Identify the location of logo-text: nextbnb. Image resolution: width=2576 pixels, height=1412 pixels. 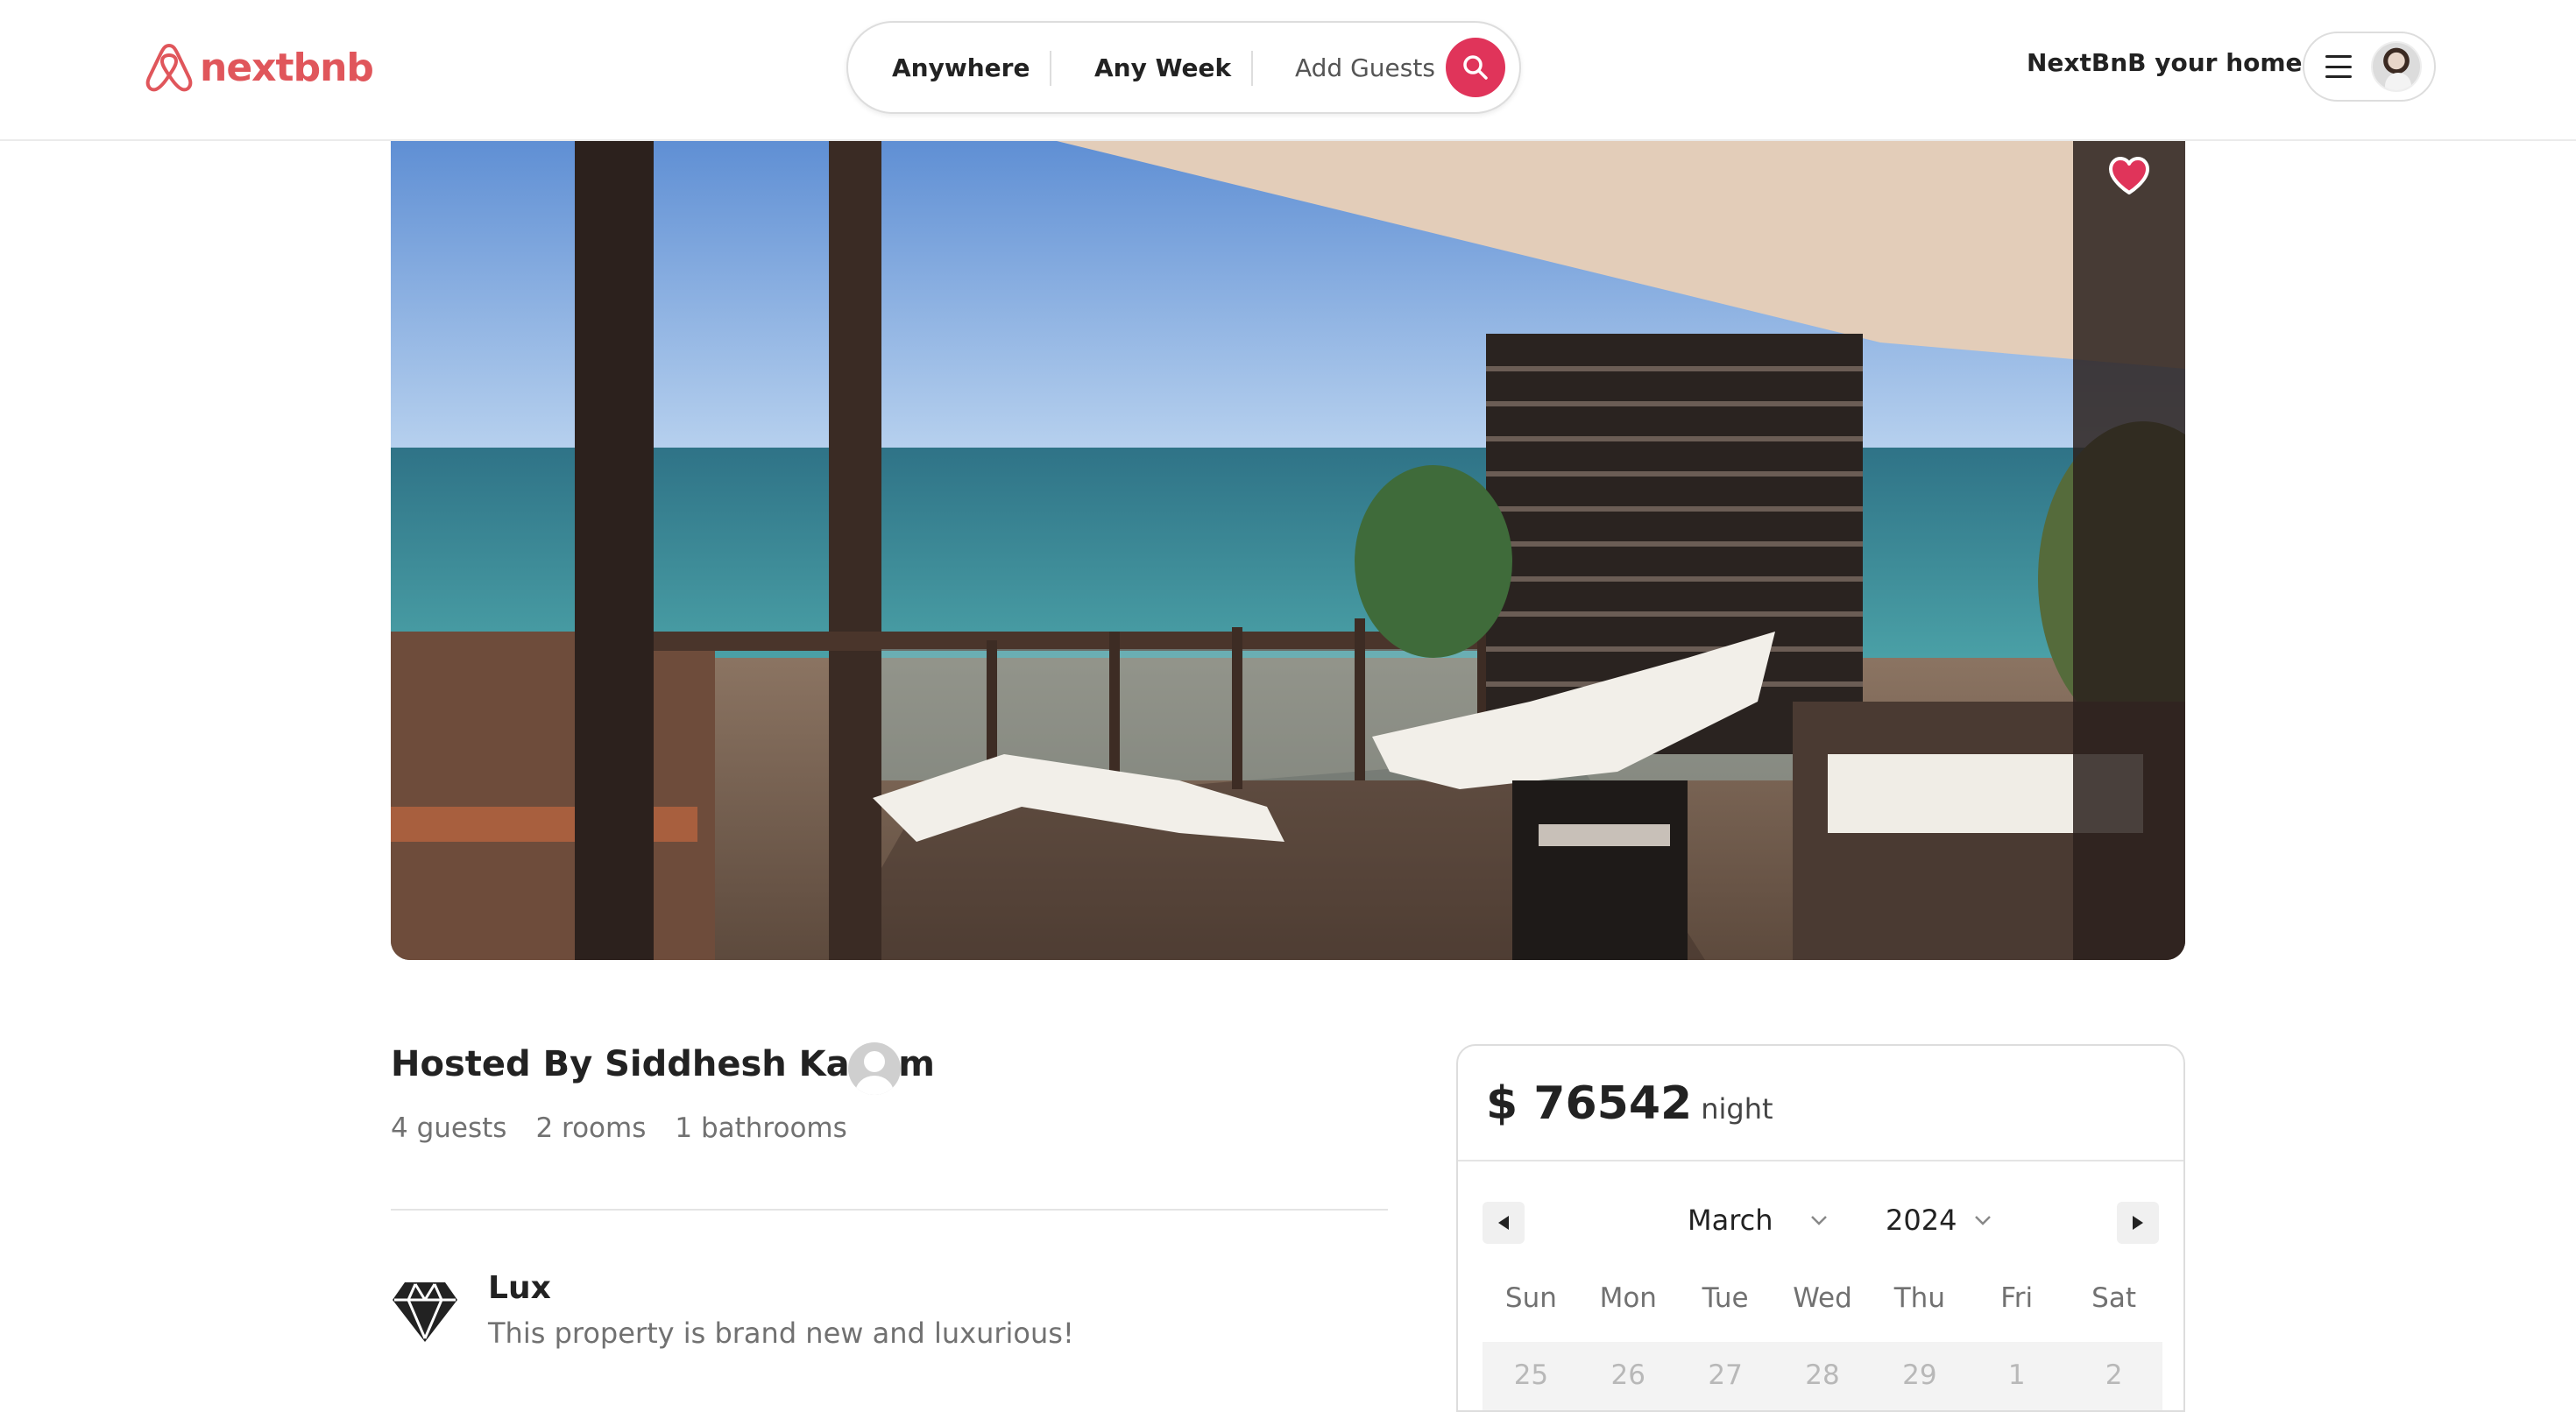
(287, 67).